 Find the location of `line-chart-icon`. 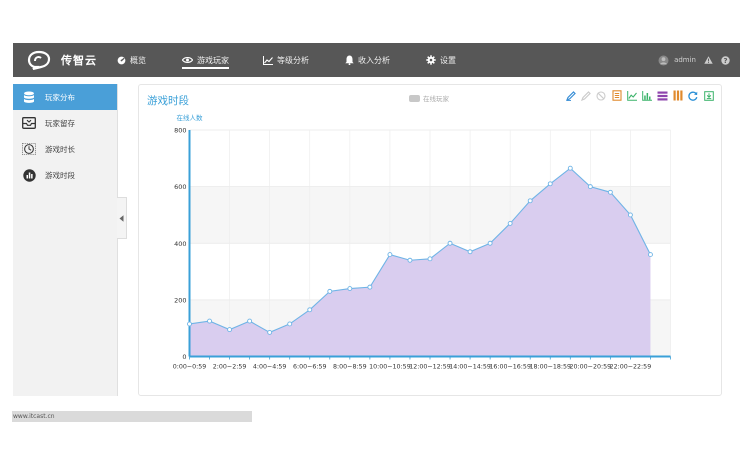

line-chart-icon is located at coordinates (268, 60).